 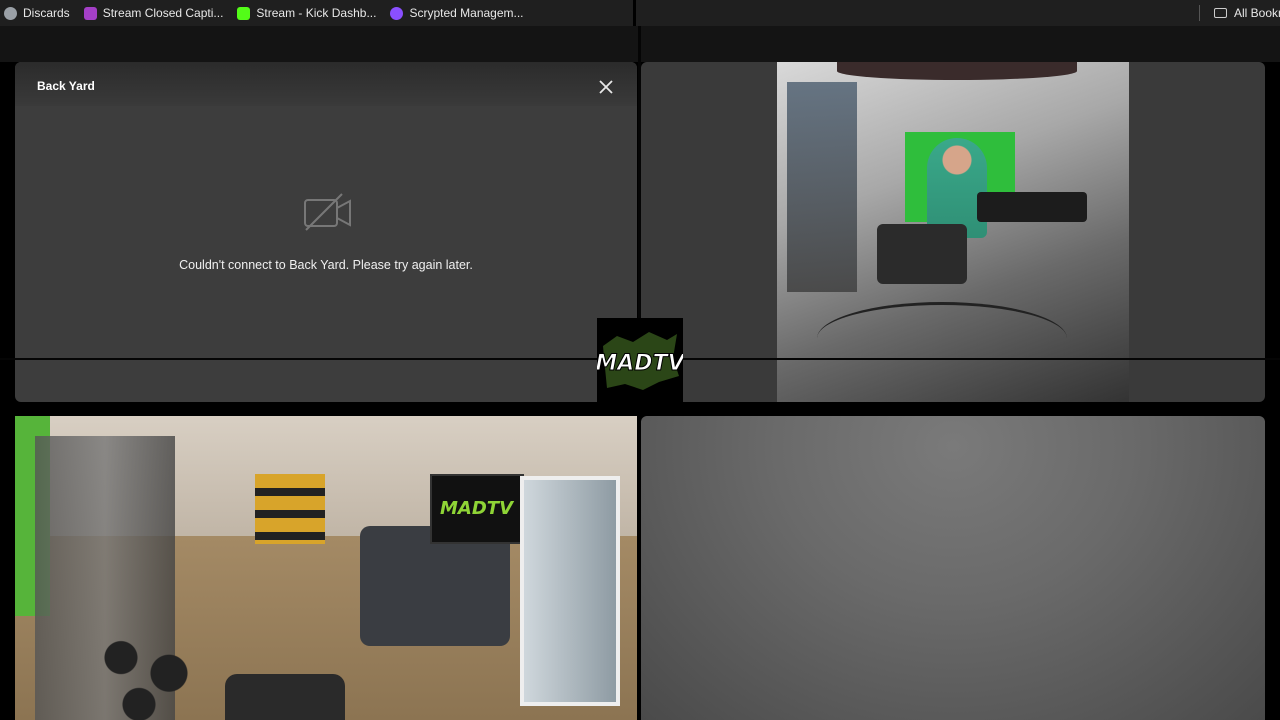 What do you see at coordinates (640, 363) in the screenshot?
I see `logo-text: MADTV` at bounding box center [640, 363].